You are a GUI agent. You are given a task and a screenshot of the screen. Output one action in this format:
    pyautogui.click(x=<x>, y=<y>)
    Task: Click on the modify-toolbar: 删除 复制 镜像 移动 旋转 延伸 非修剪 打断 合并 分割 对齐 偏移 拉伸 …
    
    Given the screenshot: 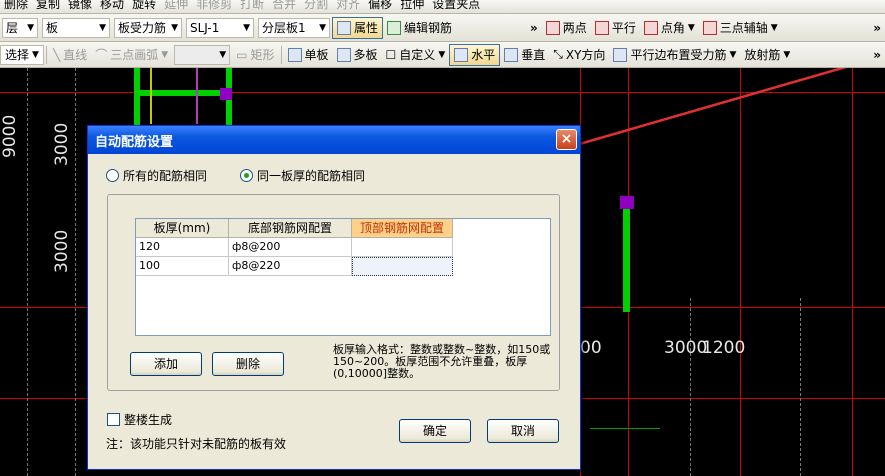 What is the action you would take?
    pyautogui.click(x=442, y=7)
    